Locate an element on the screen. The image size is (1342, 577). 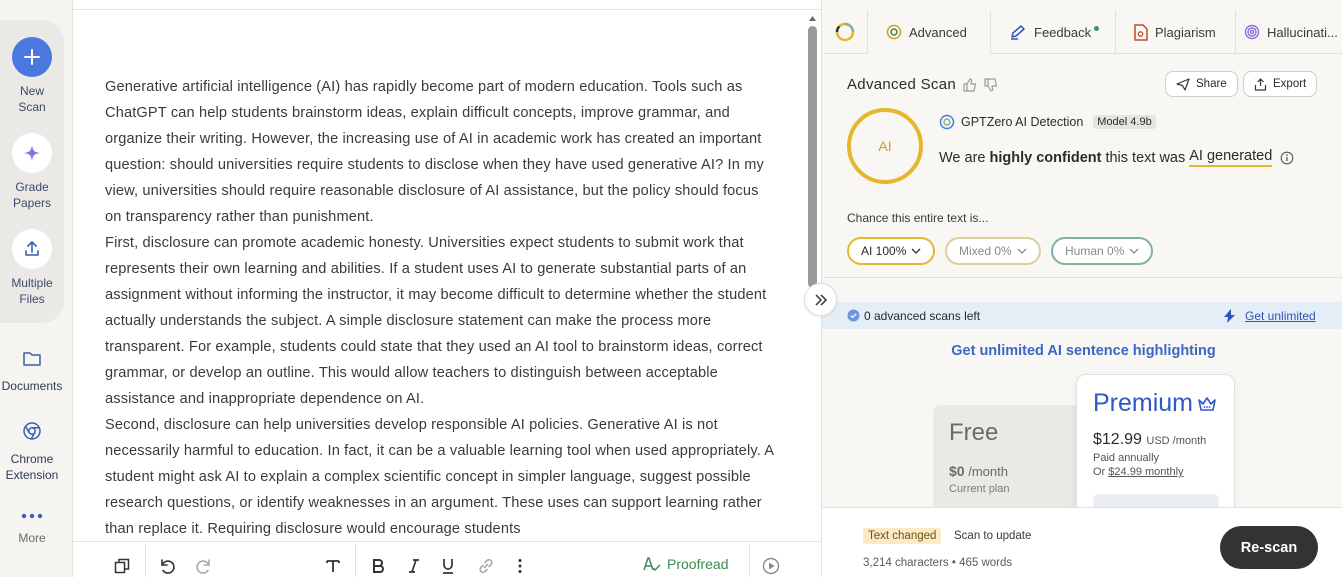
tab-advanced-label: Advanced is located at coordinates (938, 32).